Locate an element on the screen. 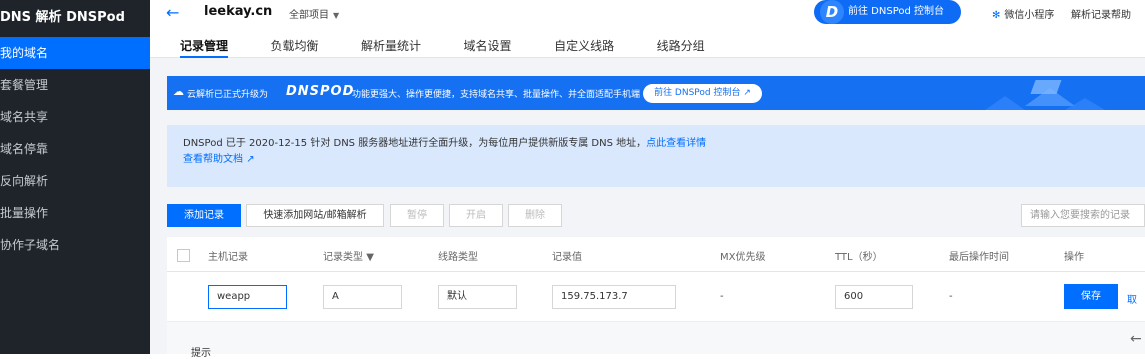  select-all-checkbox is located at coordinates (183, 255).